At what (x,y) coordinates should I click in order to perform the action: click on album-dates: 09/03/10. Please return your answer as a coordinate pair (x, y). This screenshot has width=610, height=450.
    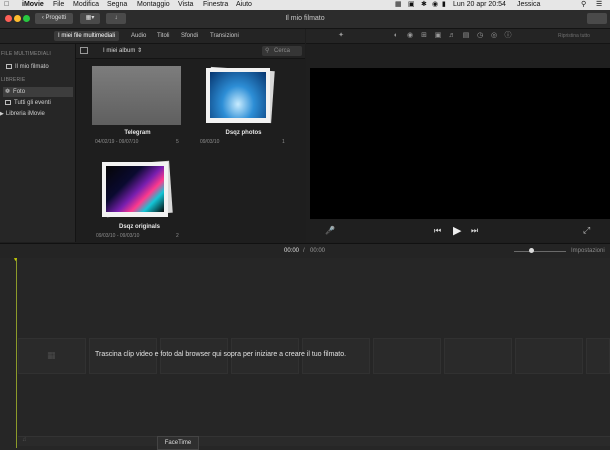
    Looking at the image, I should click on (210, 142).